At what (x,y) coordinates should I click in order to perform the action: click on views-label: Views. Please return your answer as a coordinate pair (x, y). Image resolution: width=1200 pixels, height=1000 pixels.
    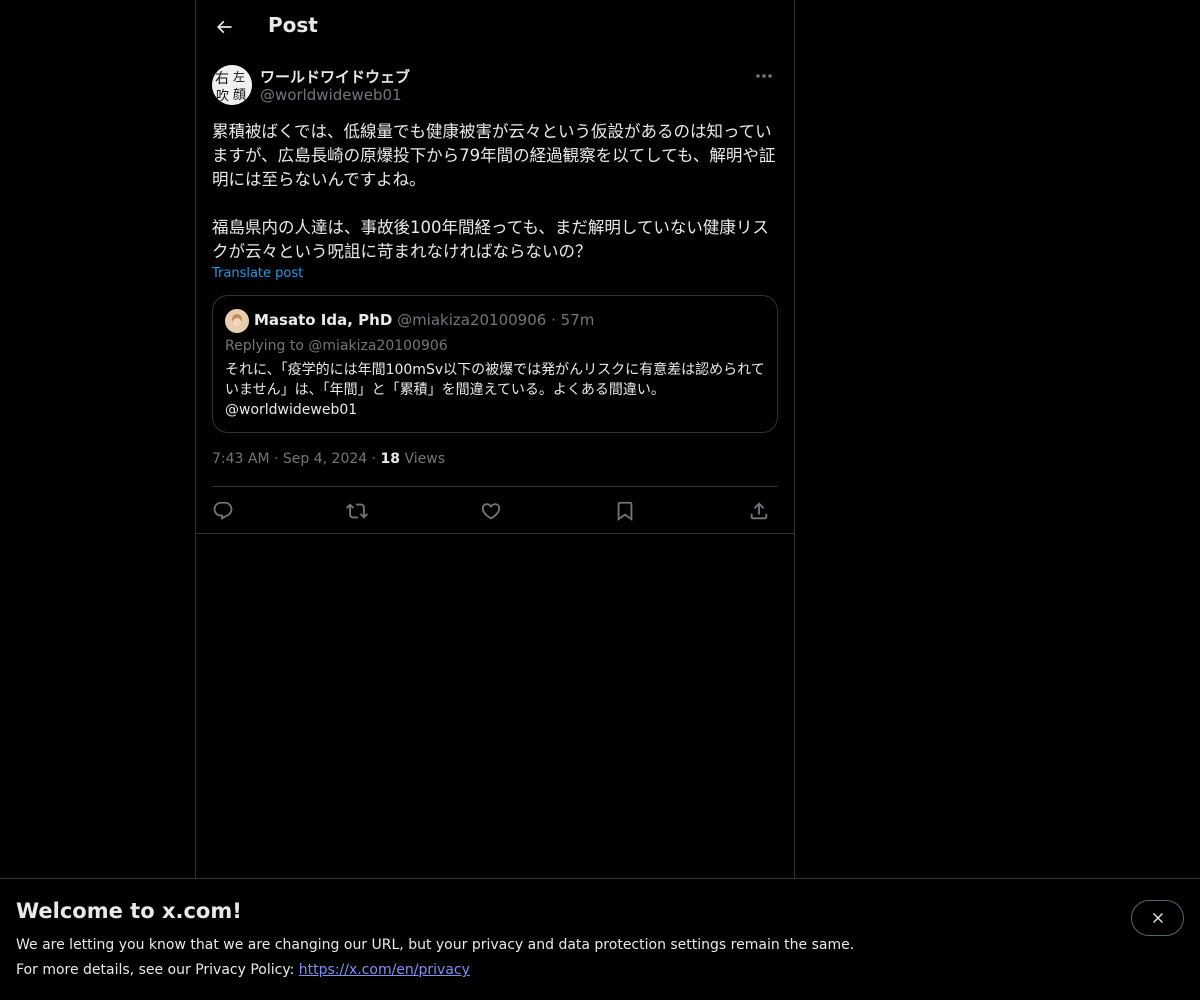
    Looking at the image, I should click on (425, 459).